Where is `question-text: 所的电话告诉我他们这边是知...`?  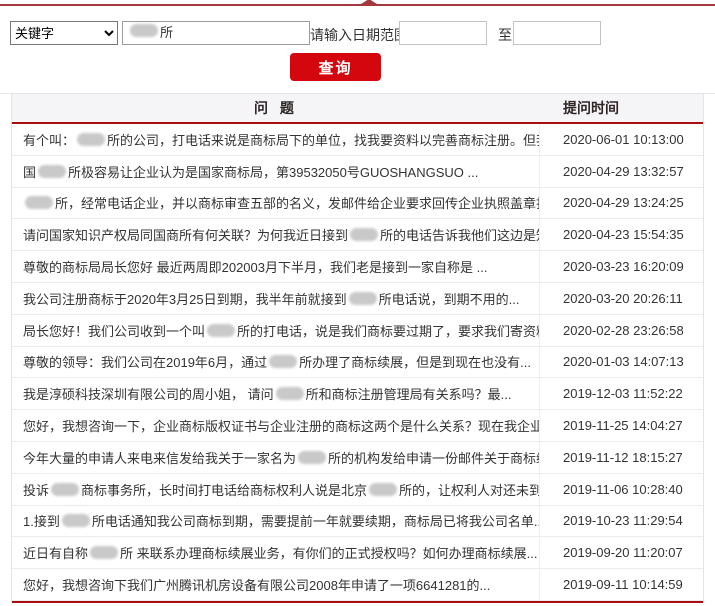 question-text: 所的电话告诉我他们这边是知... is located at coordinates (459, 236).